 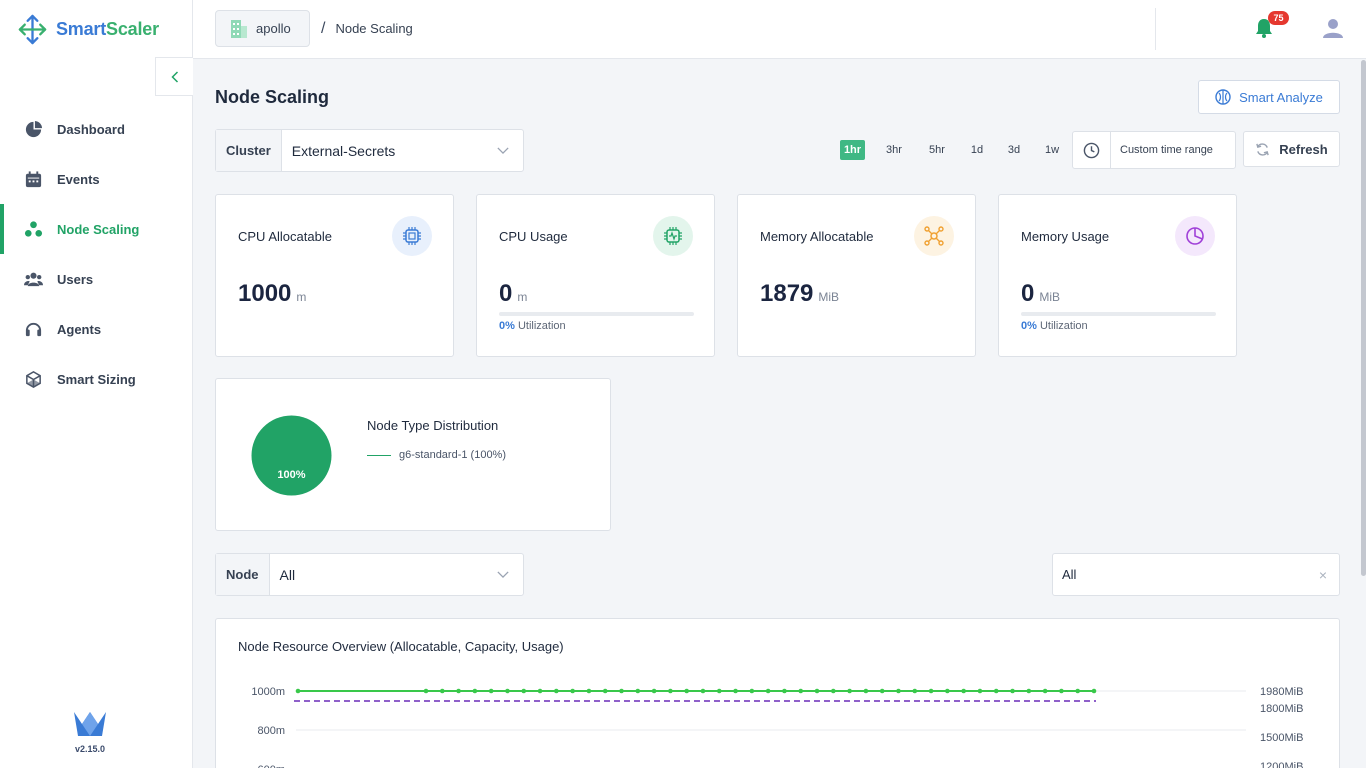 I want to click on sidebar-item-dashboard: Dashboard, so click(x=96, y=129).